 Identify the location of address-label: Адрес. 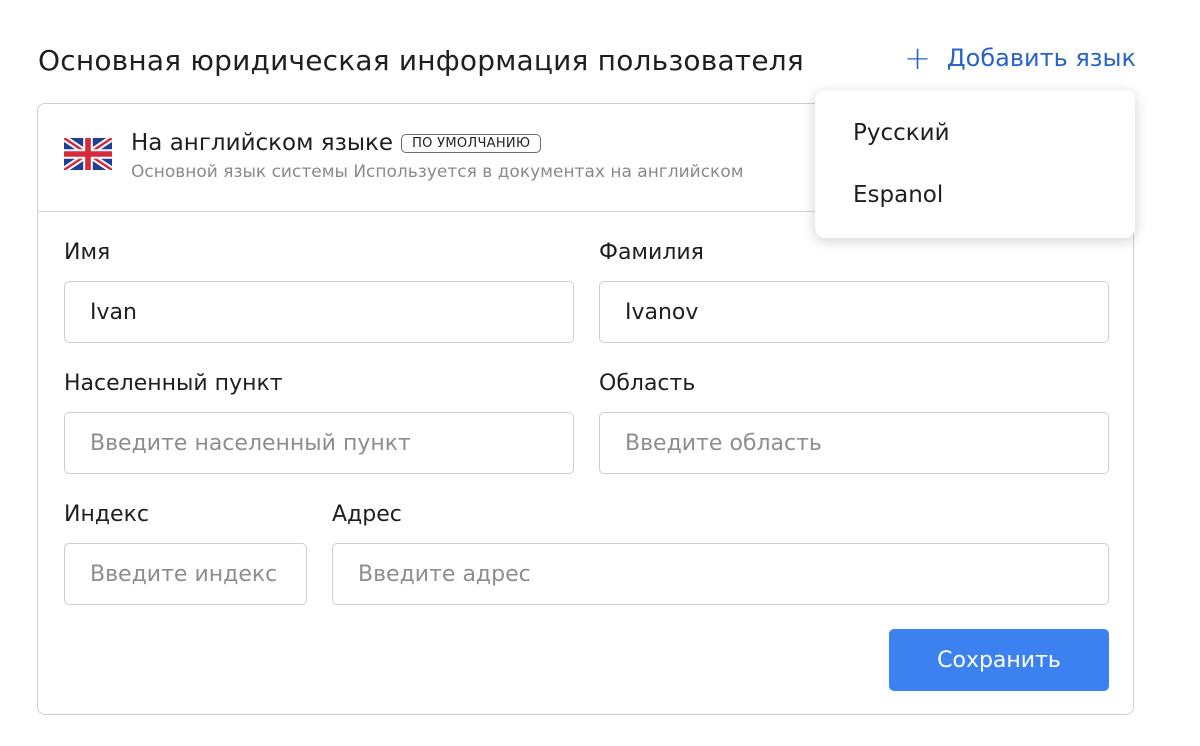
(367, 514).